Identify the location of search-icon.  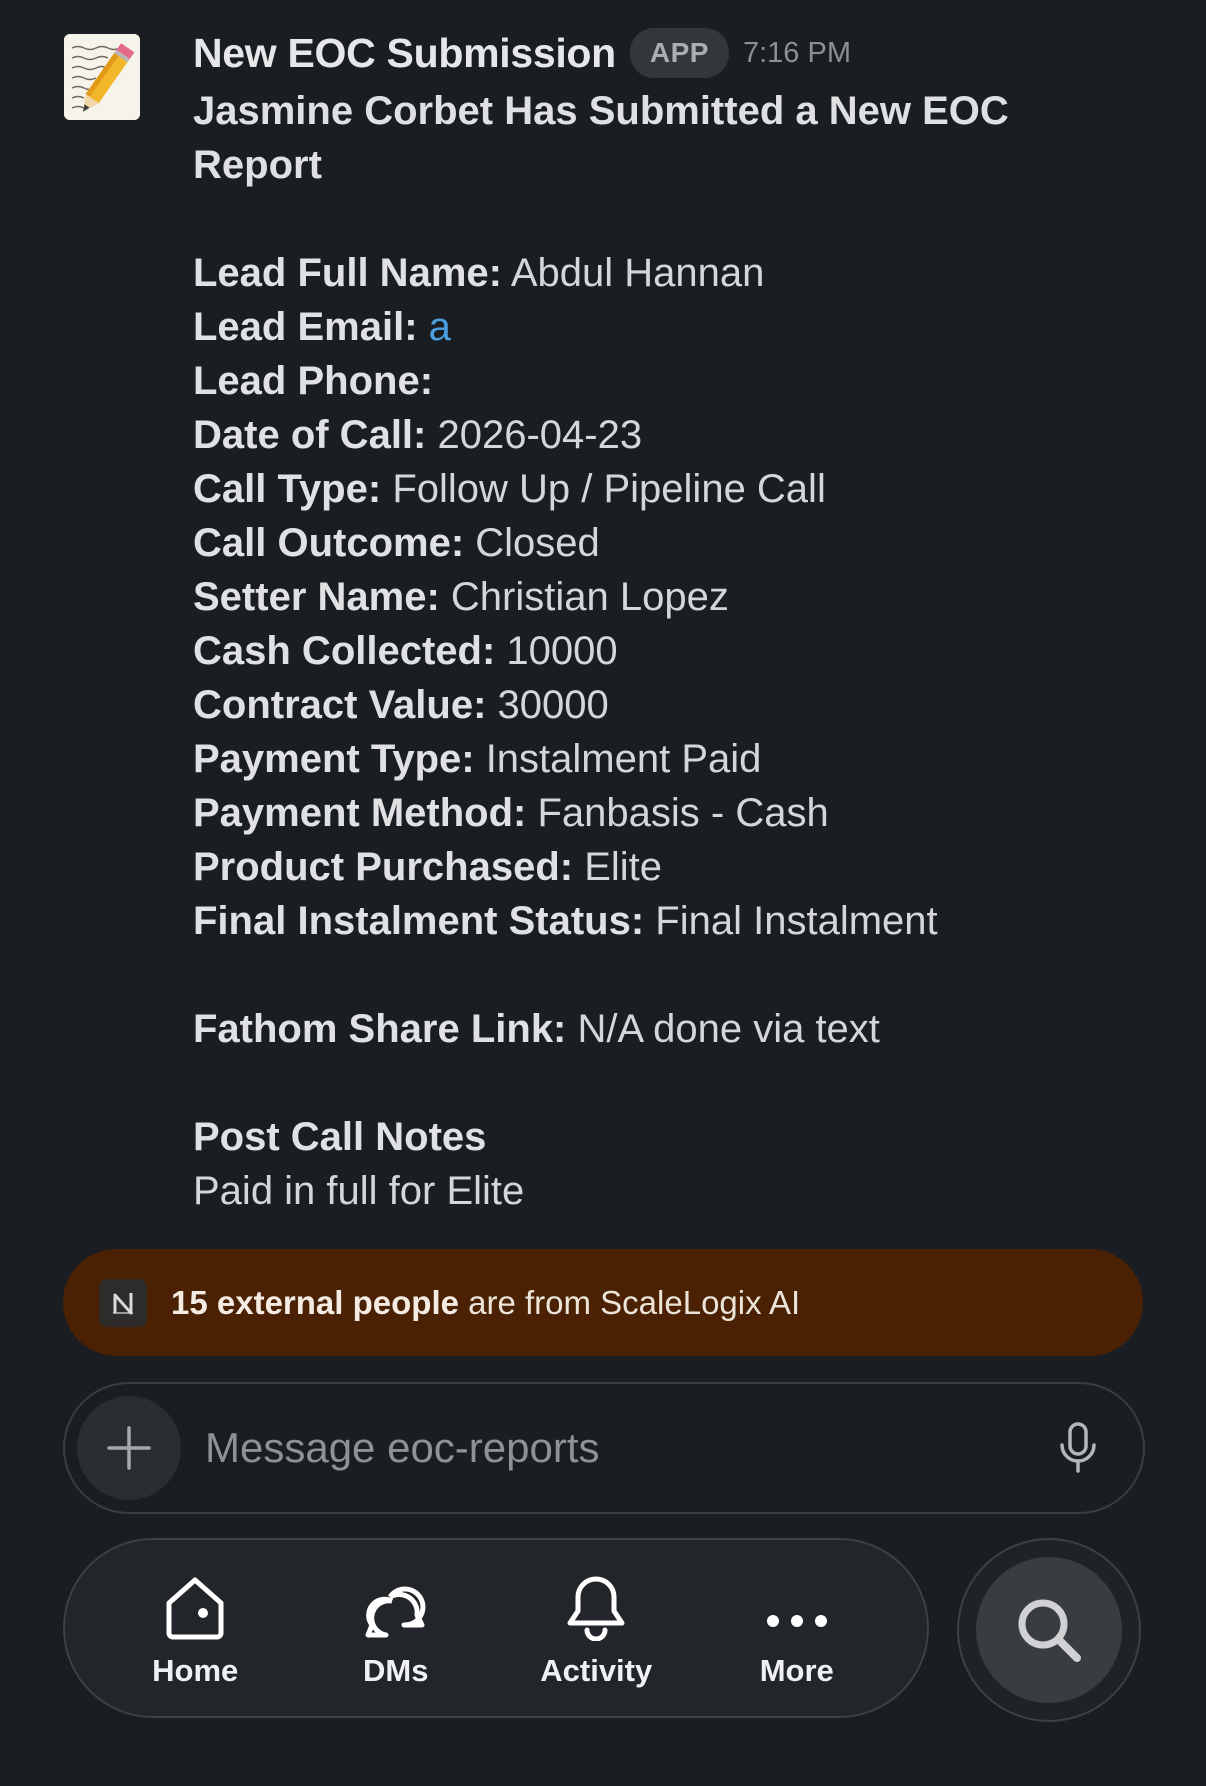
(1049, 1630).